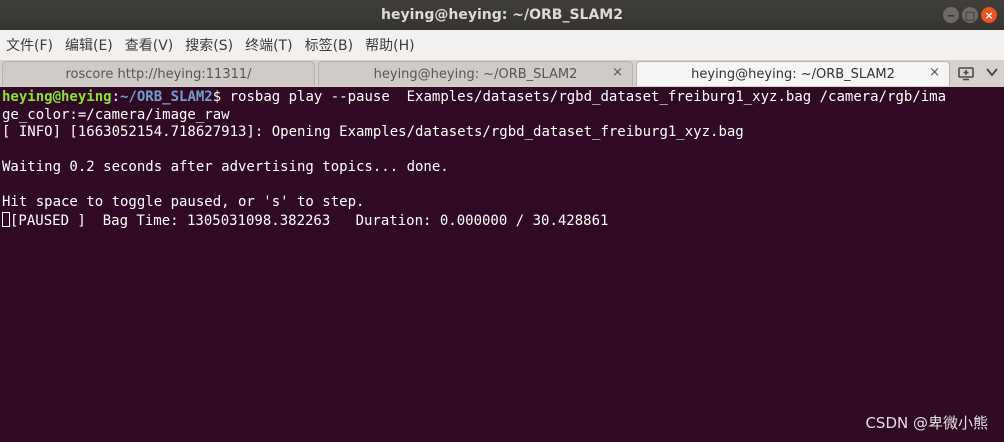 The image size is (1004, 442). What do you see at coordinates (209, 45) in the screenshot?
I see `menu-search: 搜索(S)` at bounding box center [209, 45].